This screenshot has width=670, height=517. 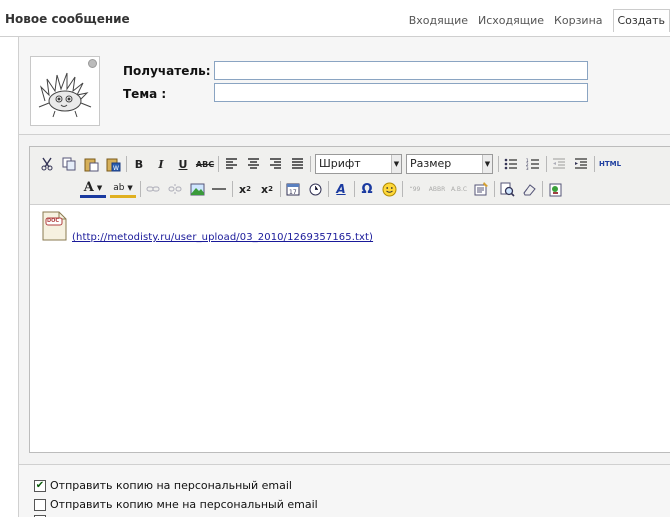 I want to click on font-size-select: Размер ▼, so click(x=449, y=164).